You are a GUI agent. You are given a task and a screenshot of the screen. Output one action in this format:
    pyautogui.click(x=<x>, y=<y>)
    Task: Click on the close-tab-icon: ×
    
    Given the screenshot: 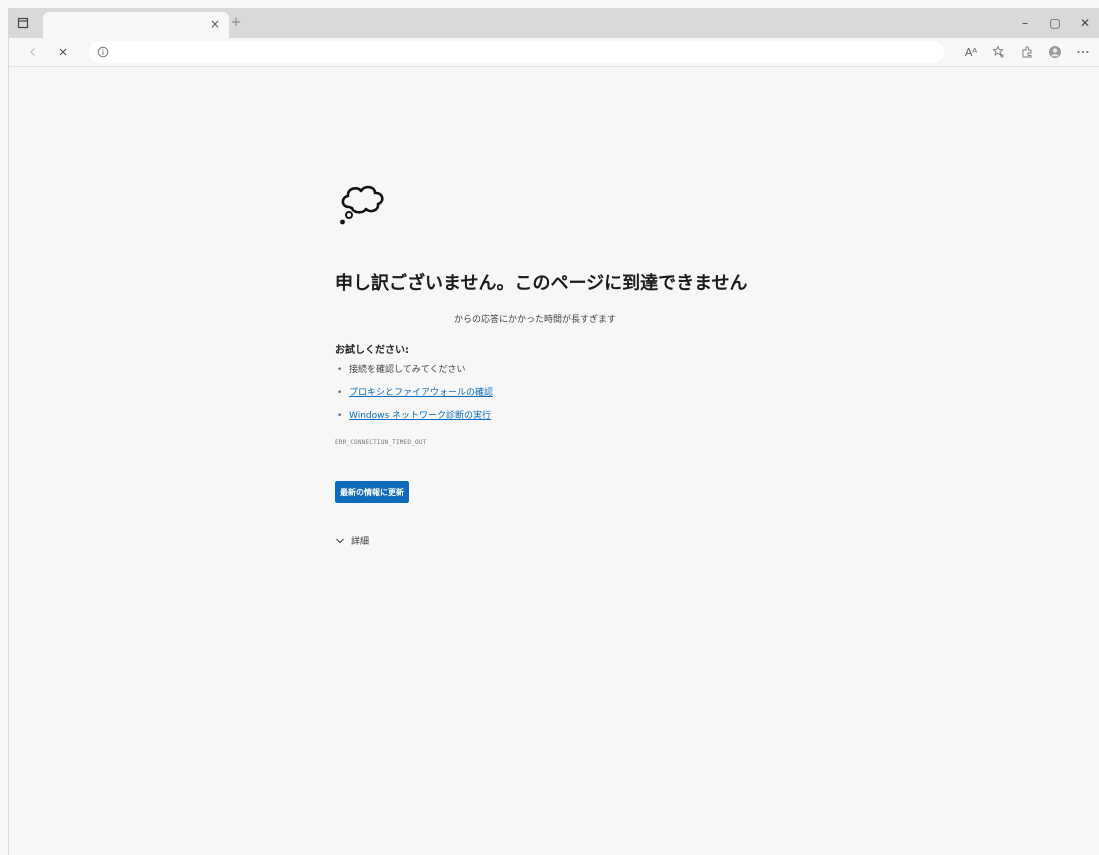 What is the action you would take?
    pyautogui.click(x=215, y=24)
    